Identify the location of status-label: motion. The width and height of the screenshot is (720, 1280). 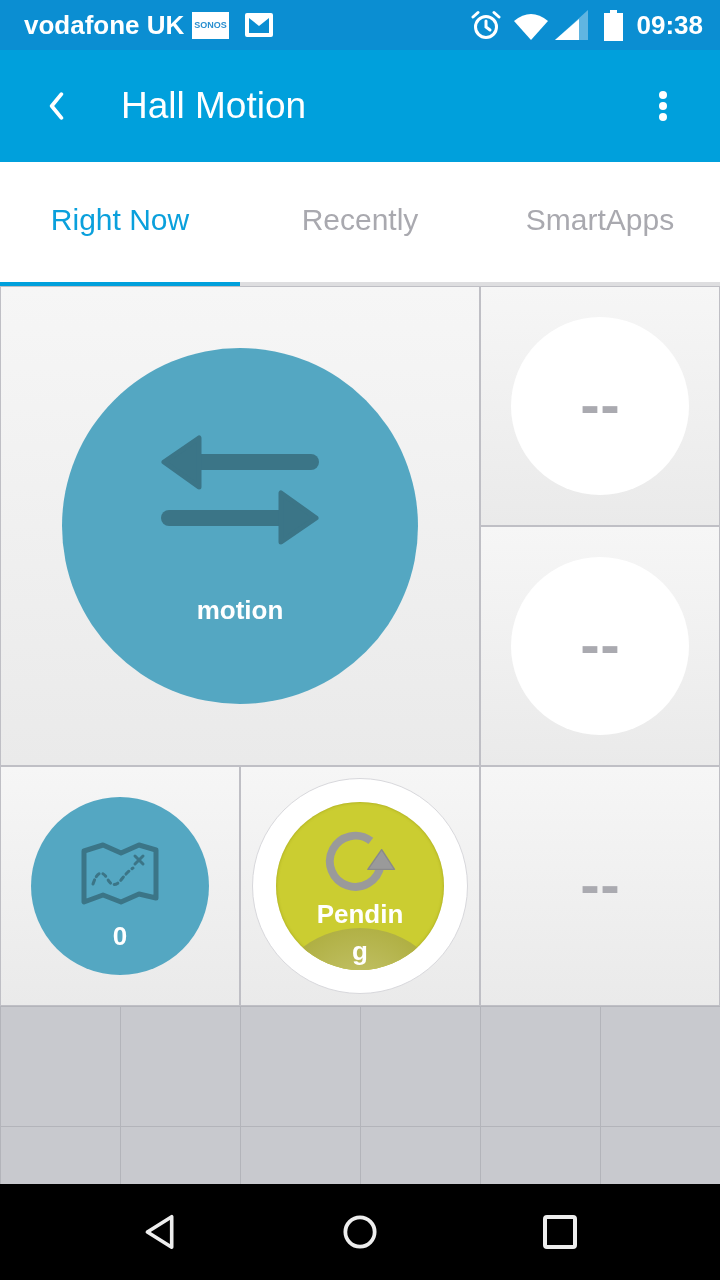
(240, 610).